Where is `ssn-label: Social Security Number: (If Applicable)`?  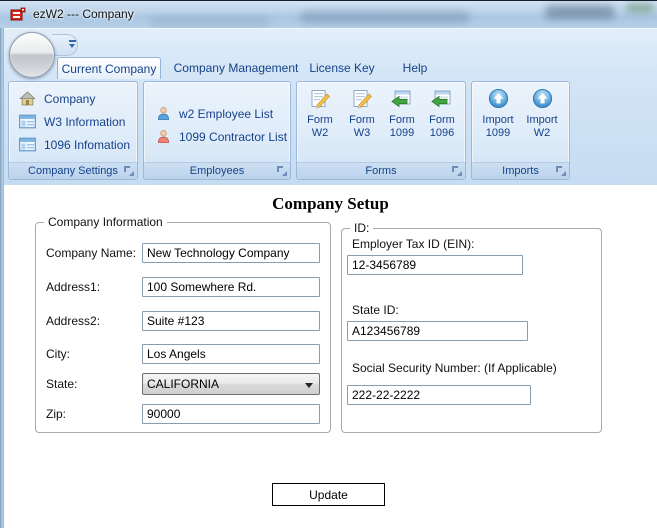 ssn-label: Social Security Number: (If Applicable) is located at coordinates (454, 368).